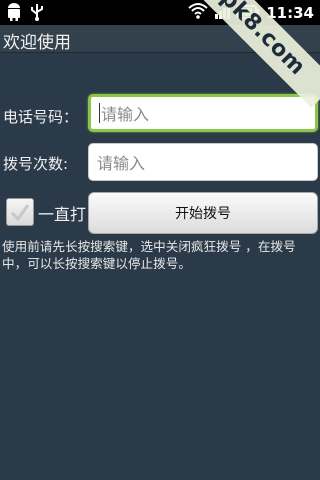  Describe the element at coordinates (14, 14) in the screenshot. I see `android-icon` at that location.